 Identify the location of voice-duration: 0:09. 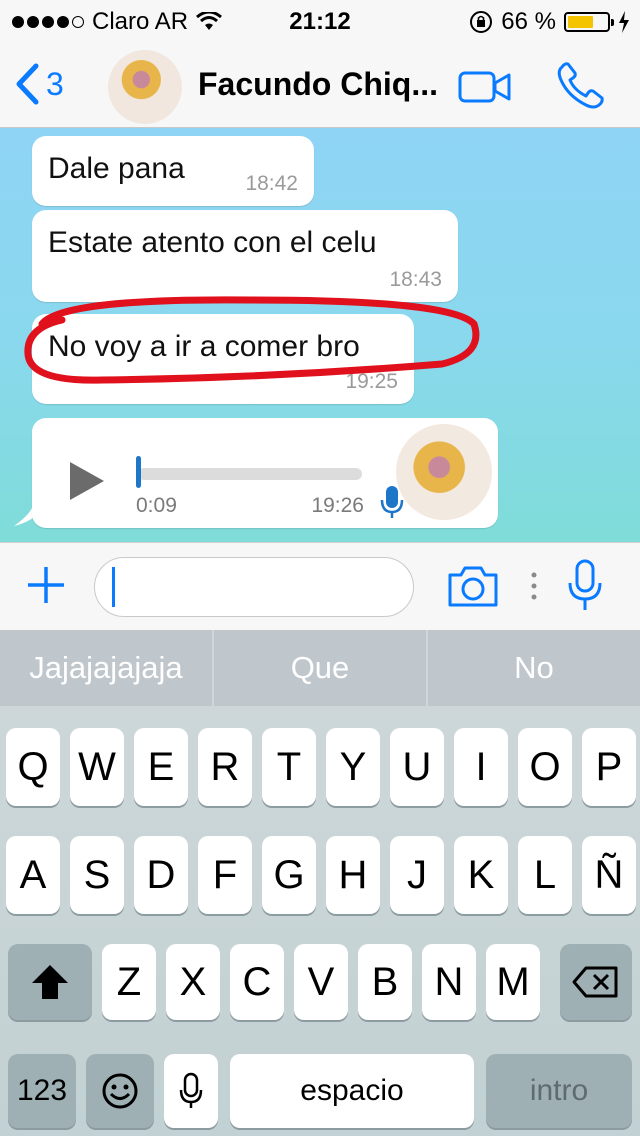
(156, 505).